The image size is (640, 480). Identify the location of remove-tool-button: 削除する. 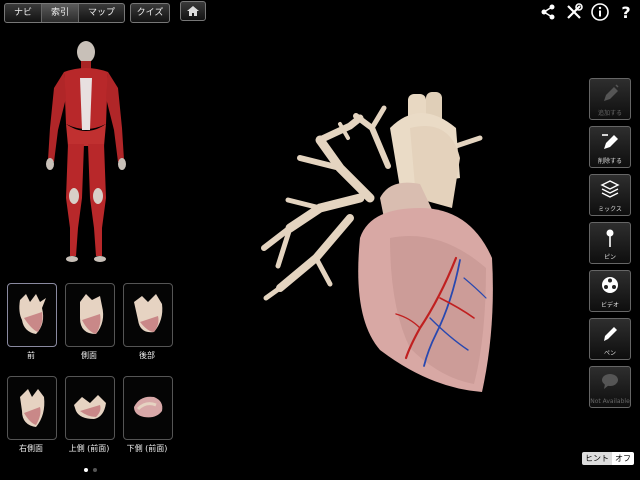
(610, 147).